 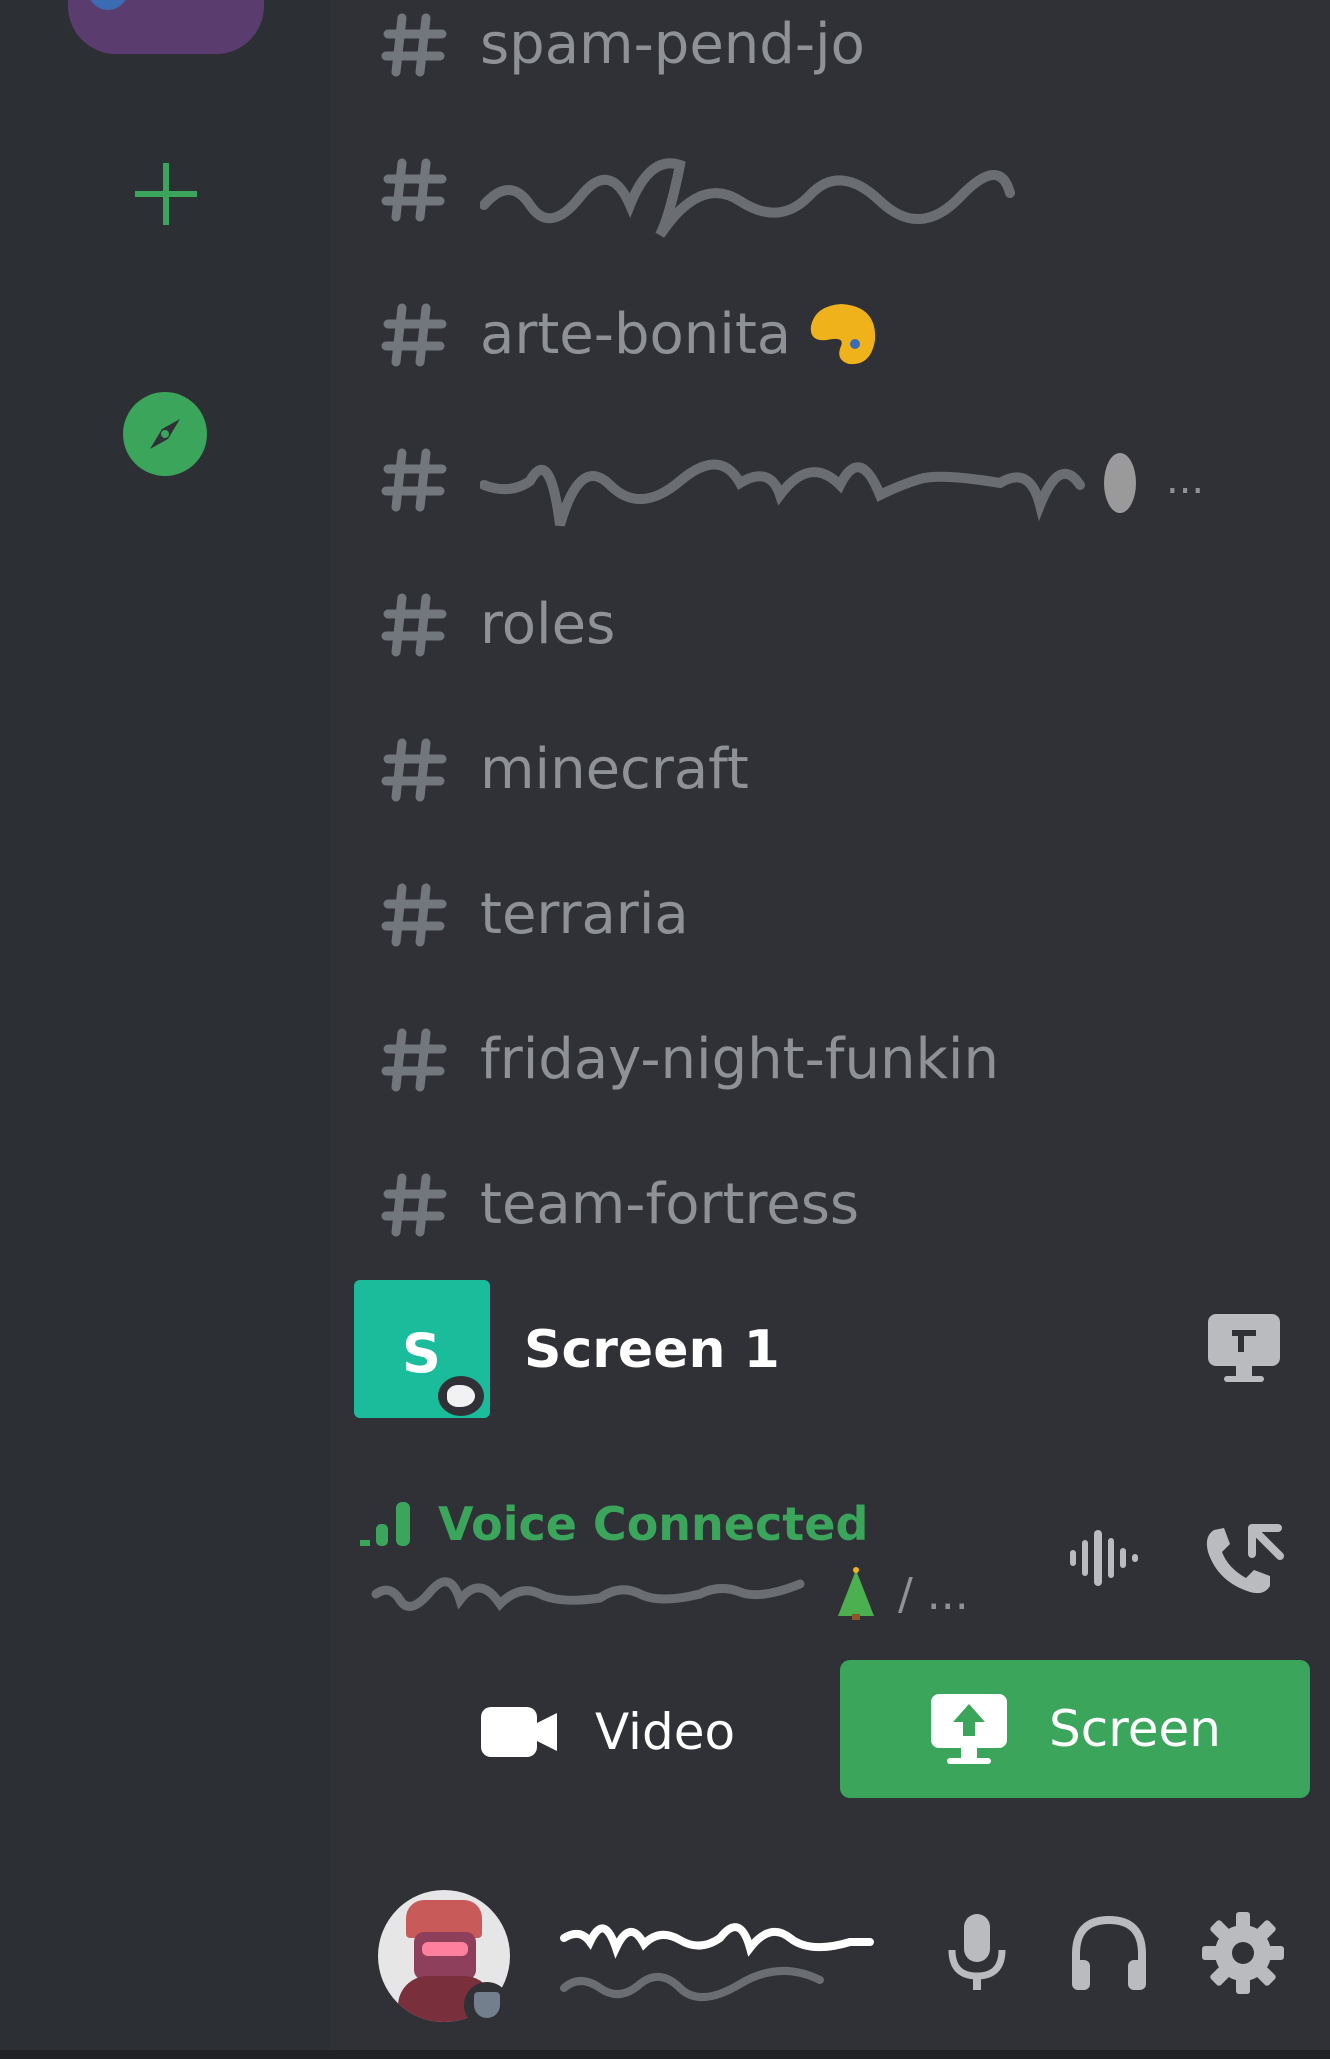 I want to click on headset-icon, so click(x=1109, y=1954).